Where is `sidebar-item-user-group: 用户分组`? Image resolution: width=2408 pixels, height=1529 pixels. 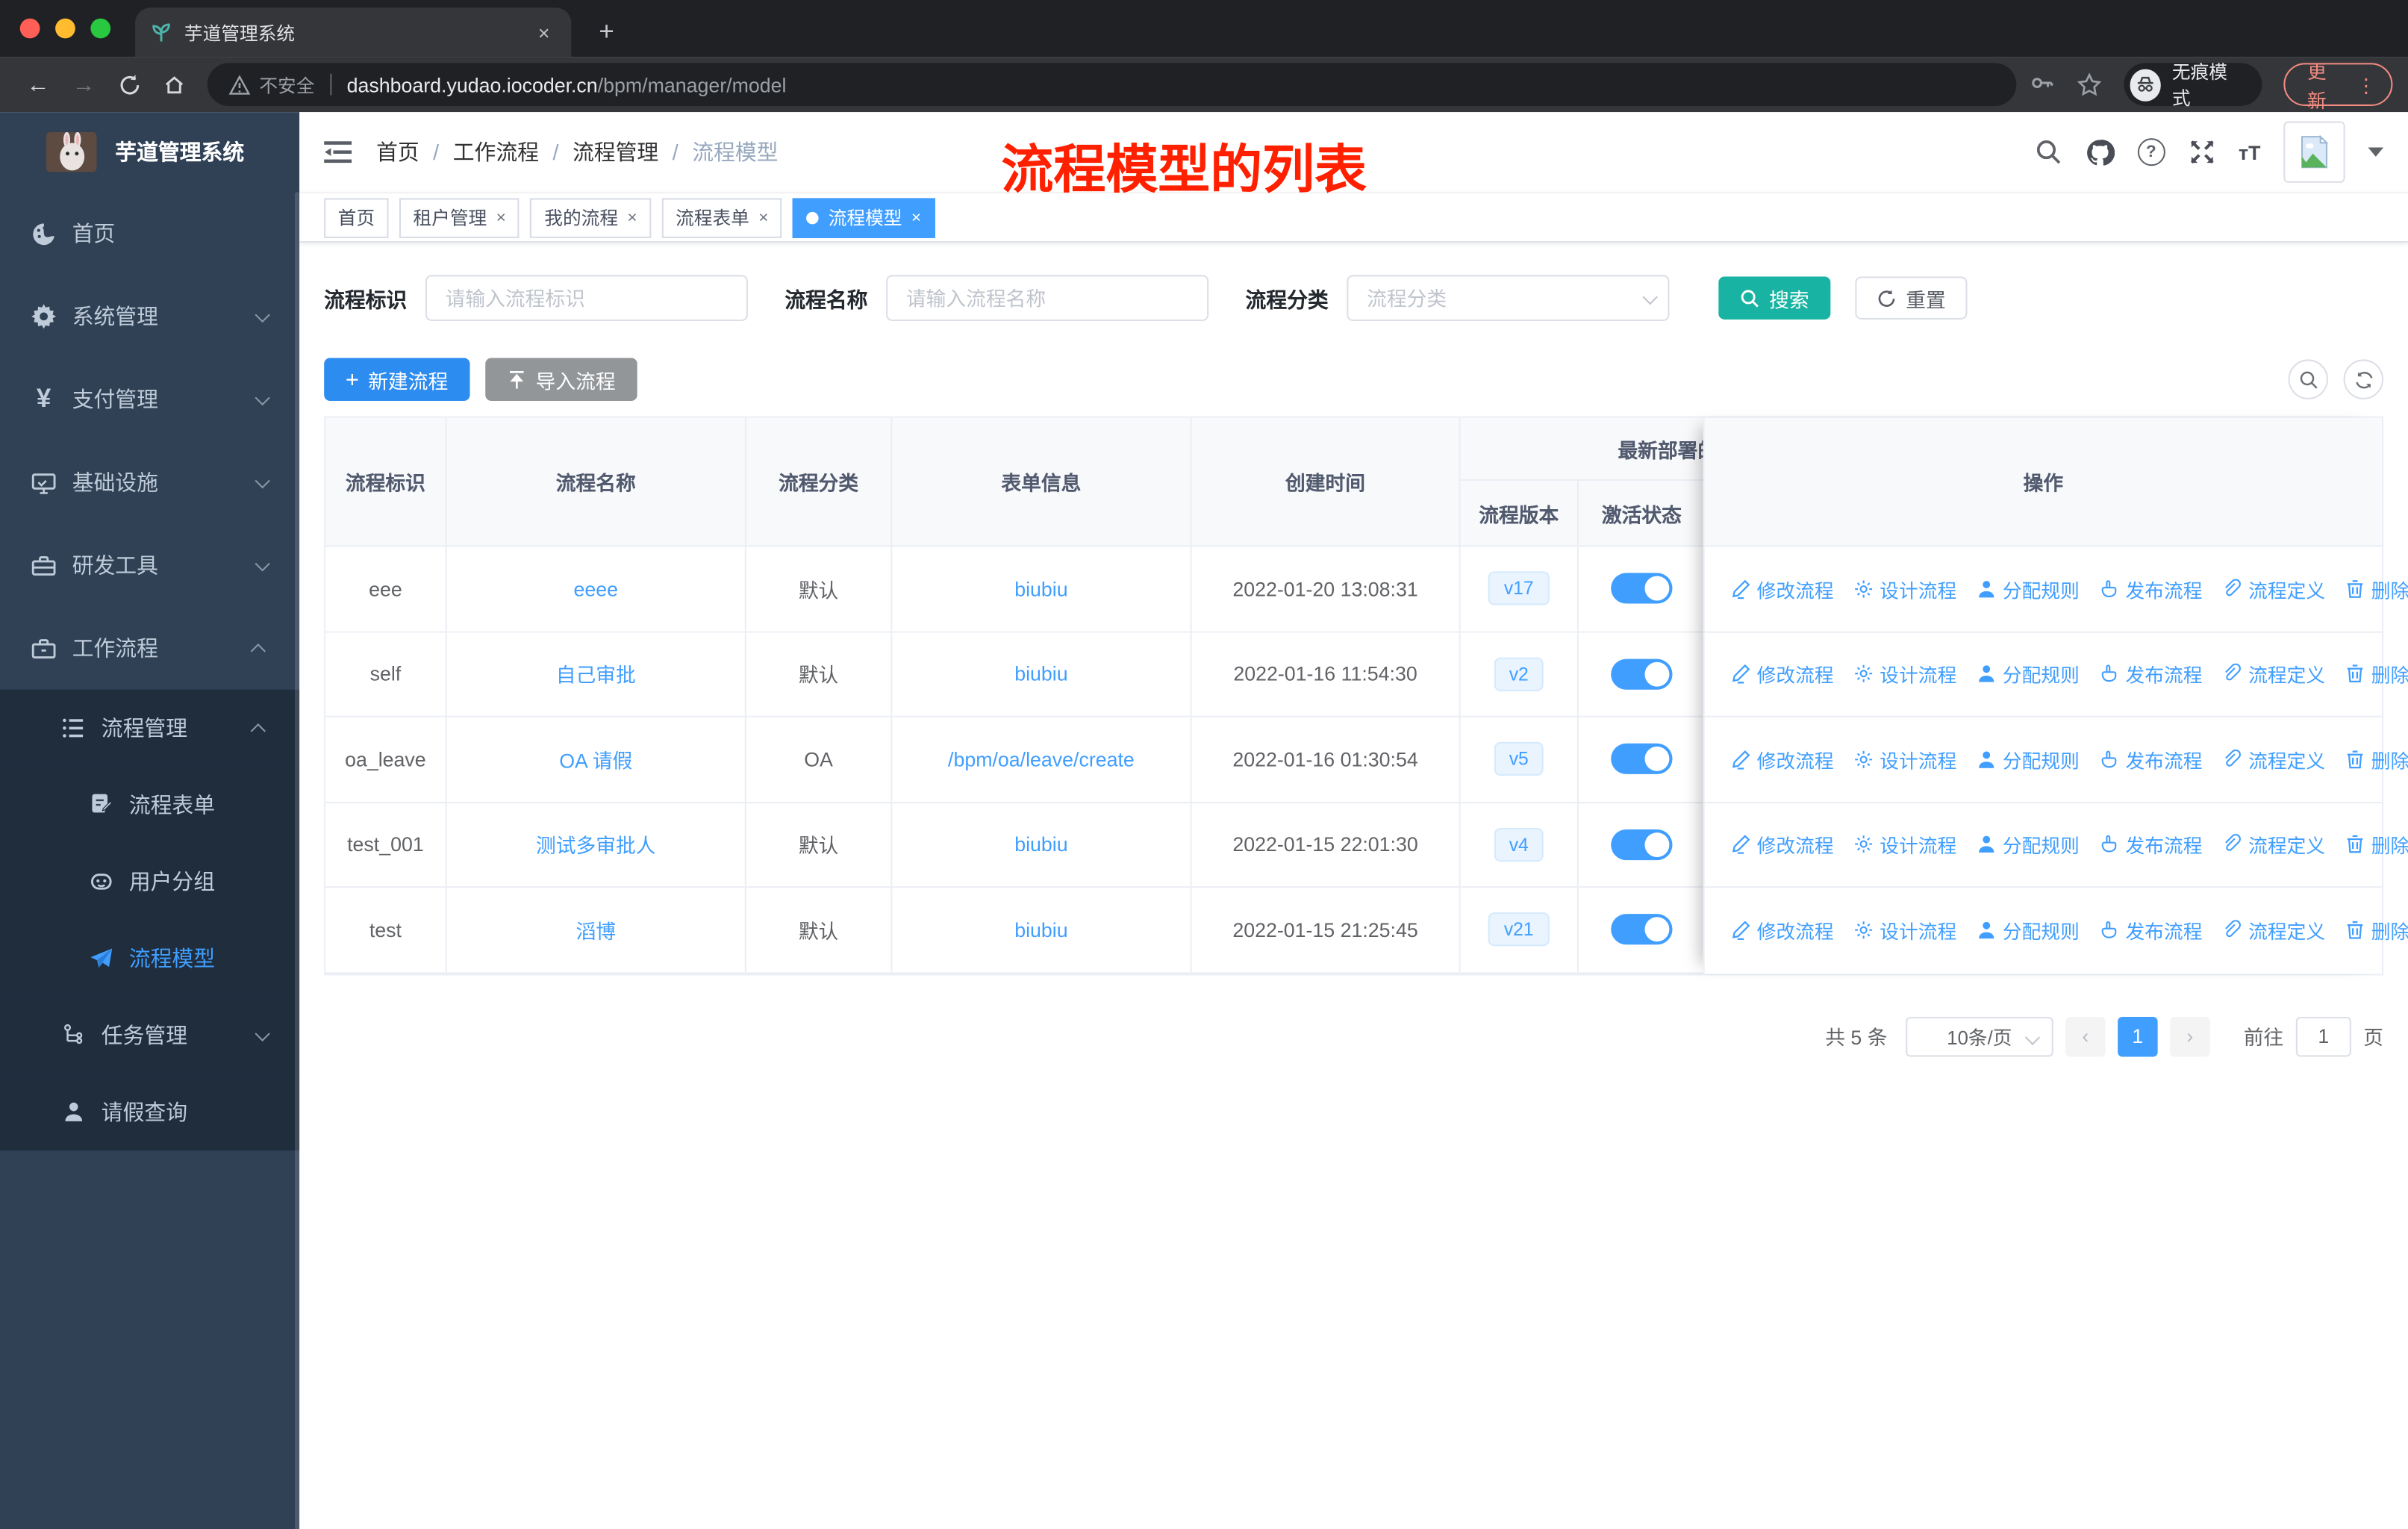 sidebar-item-user-group: 用户分组 is located at coordinates (150, 882).